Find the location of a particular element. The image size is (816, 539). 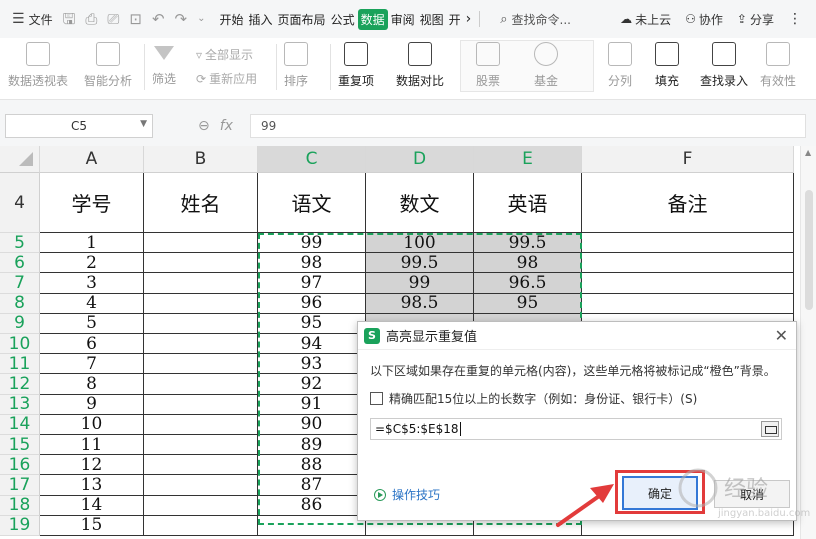

table-cell: 93 is located at coordinates (312, 364).